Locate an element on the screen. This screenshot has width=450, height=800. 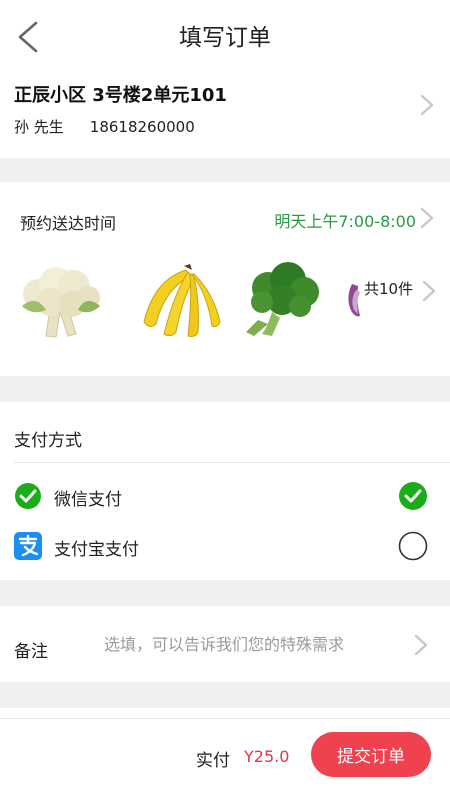
contact-phone: 18618260000 is located at coordinates (142, 127).